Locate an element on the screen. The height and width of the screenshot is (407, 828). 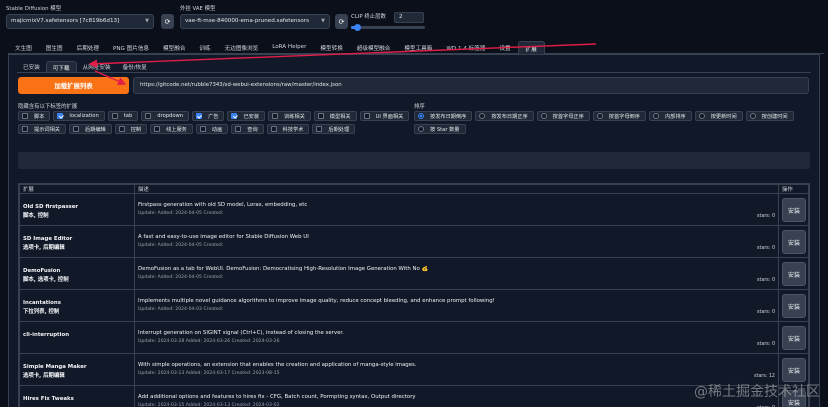
subtab-1: 可下载 is located at coordinates (61, 66).